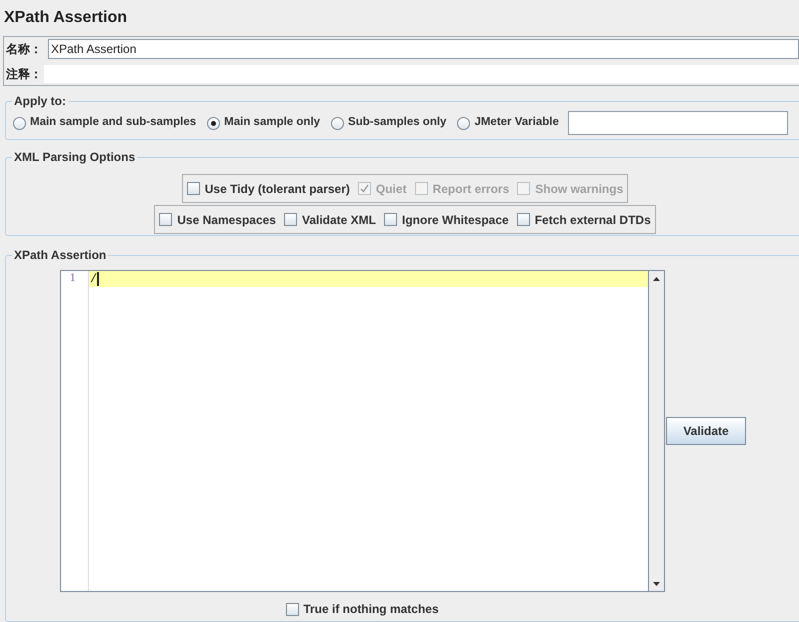 This screenshot has width=799, height=622. Describe the element at coordinates (60, 255) in the screenshot. I see `group-title: XPath Assertion` at that location.